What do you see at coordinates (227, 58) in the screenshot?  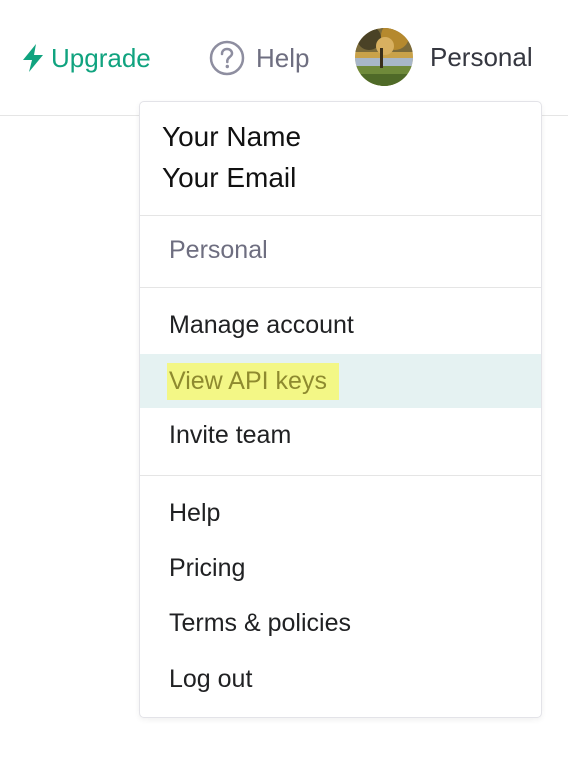 I see `question-circle-icon` at bounding box center [227, 58].